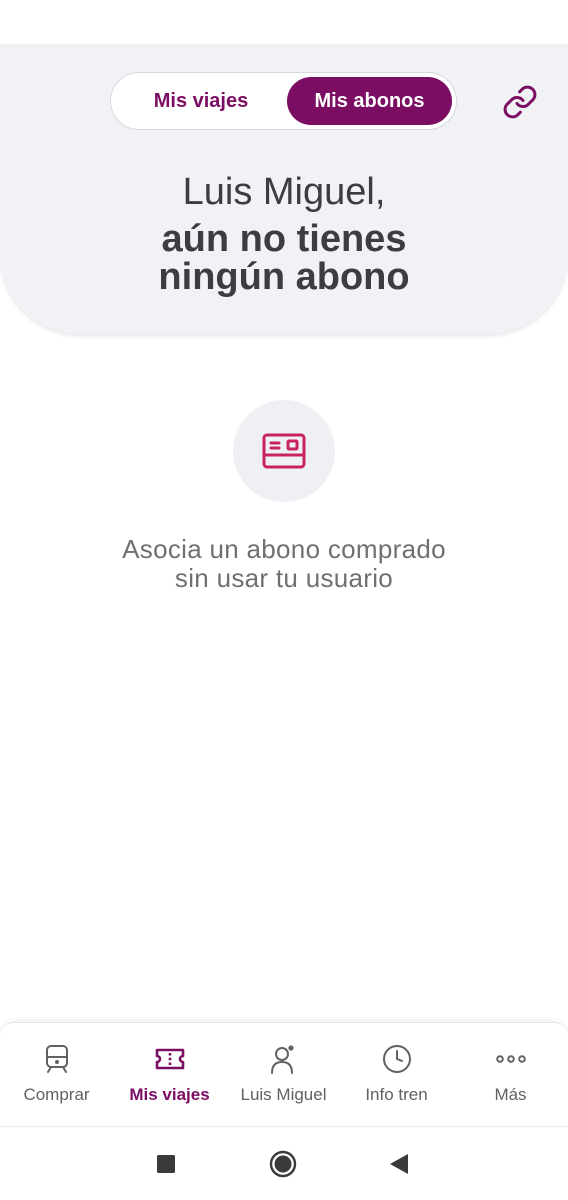 The image size is (568, 1200). I want to click on headline-line-2: ningún abono, so click(284, 277).